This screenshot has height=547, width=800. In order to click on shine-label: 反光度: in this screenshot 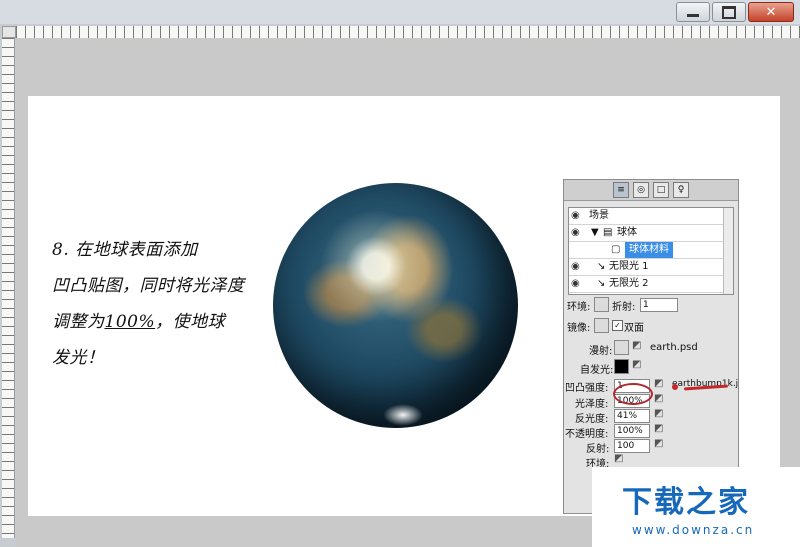, I will do `click(592, 419)`.